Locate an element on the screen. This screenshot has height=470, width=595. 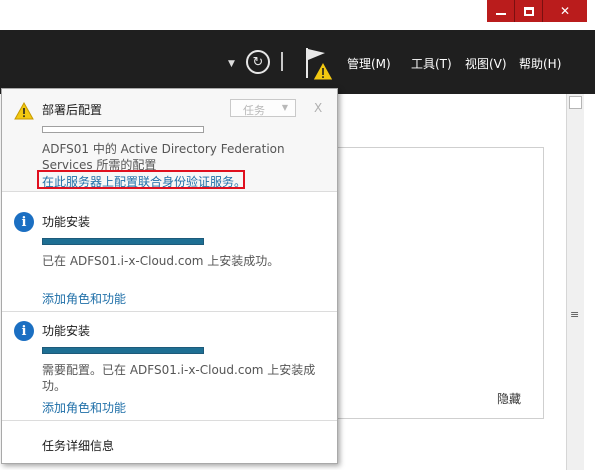
window-controls: ✕ is located at coordinates (537, 11).